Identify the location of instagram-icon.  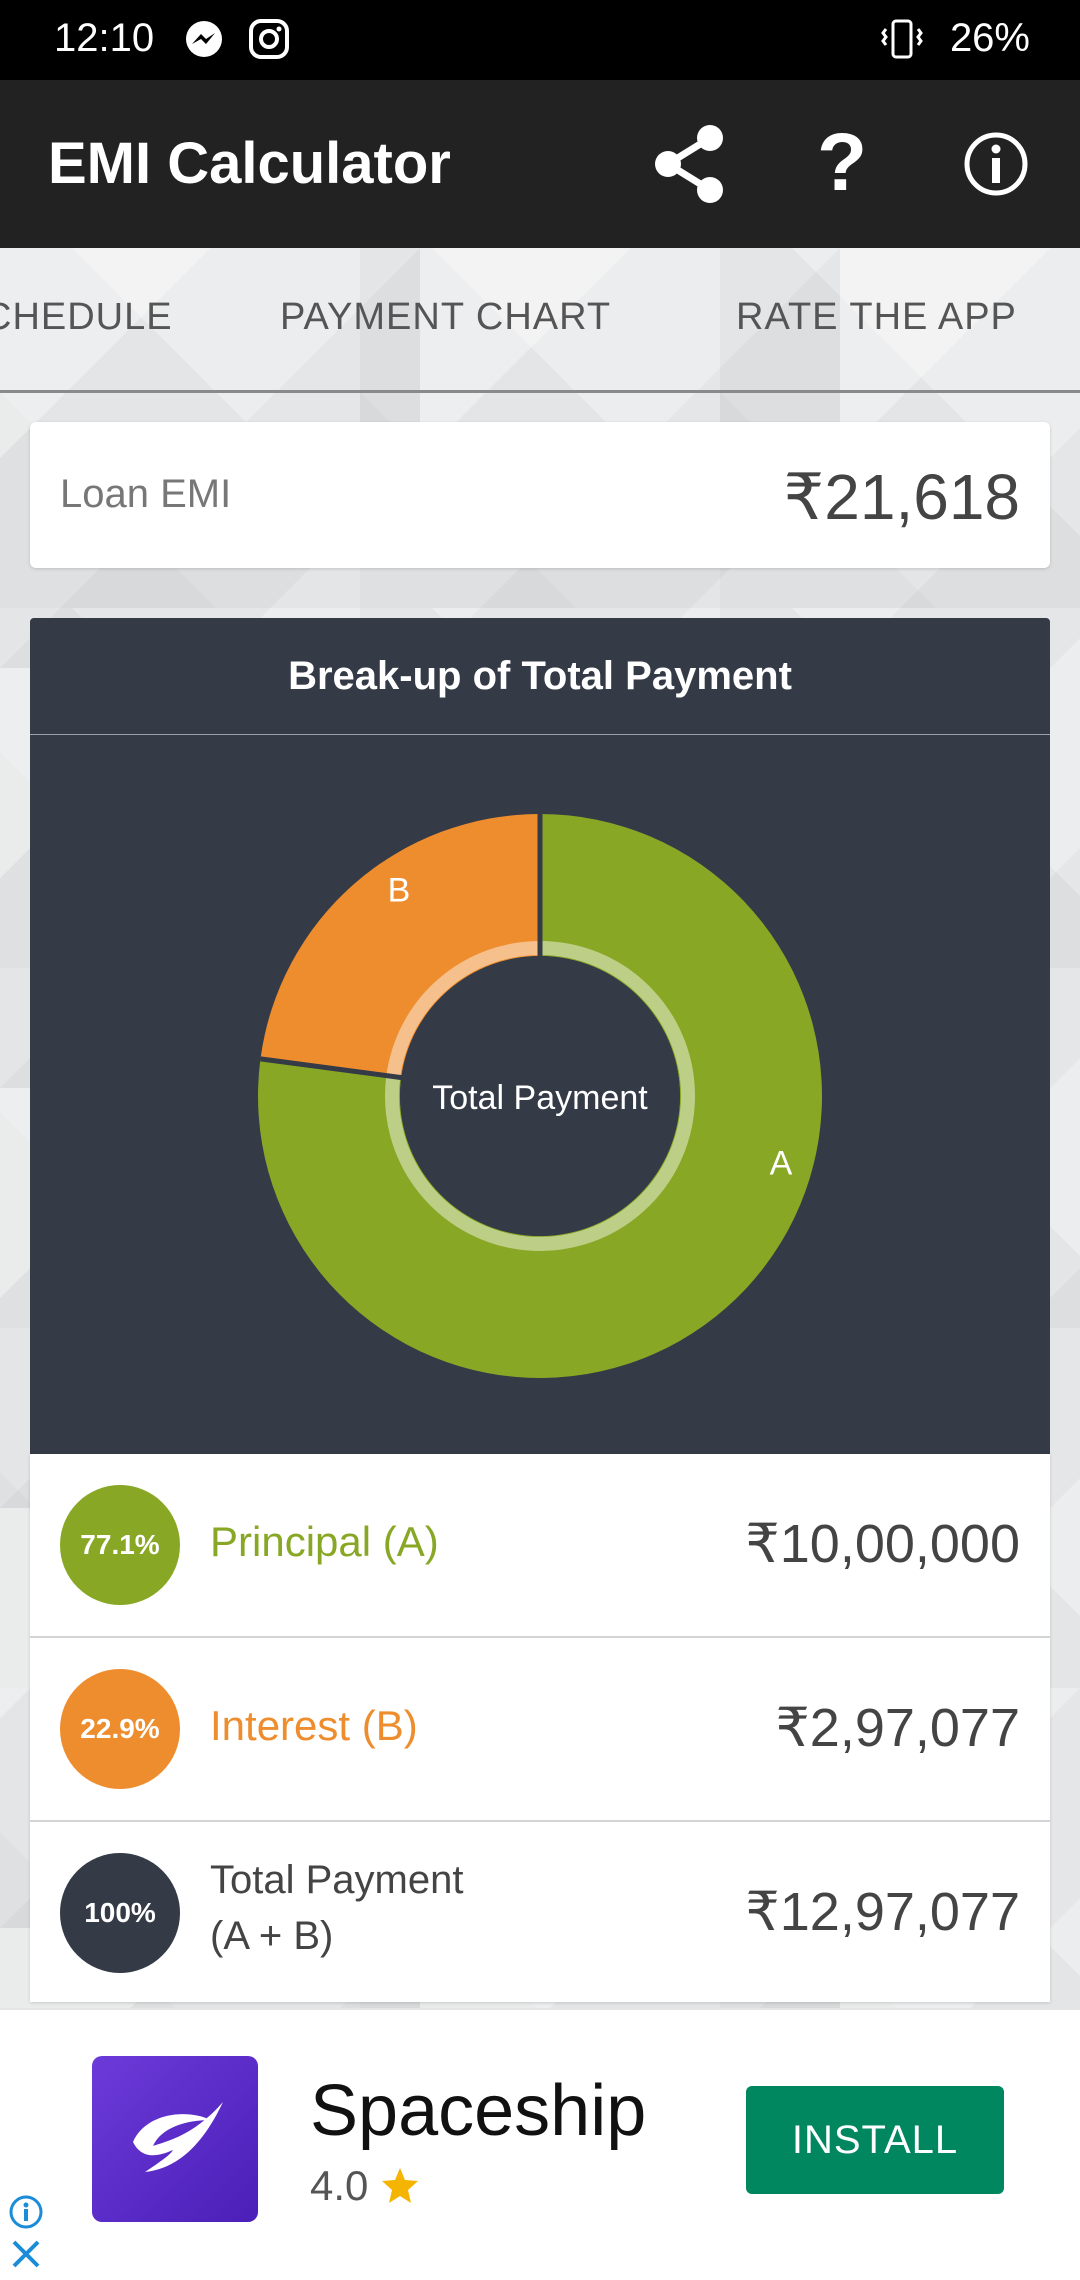
(269, 39).